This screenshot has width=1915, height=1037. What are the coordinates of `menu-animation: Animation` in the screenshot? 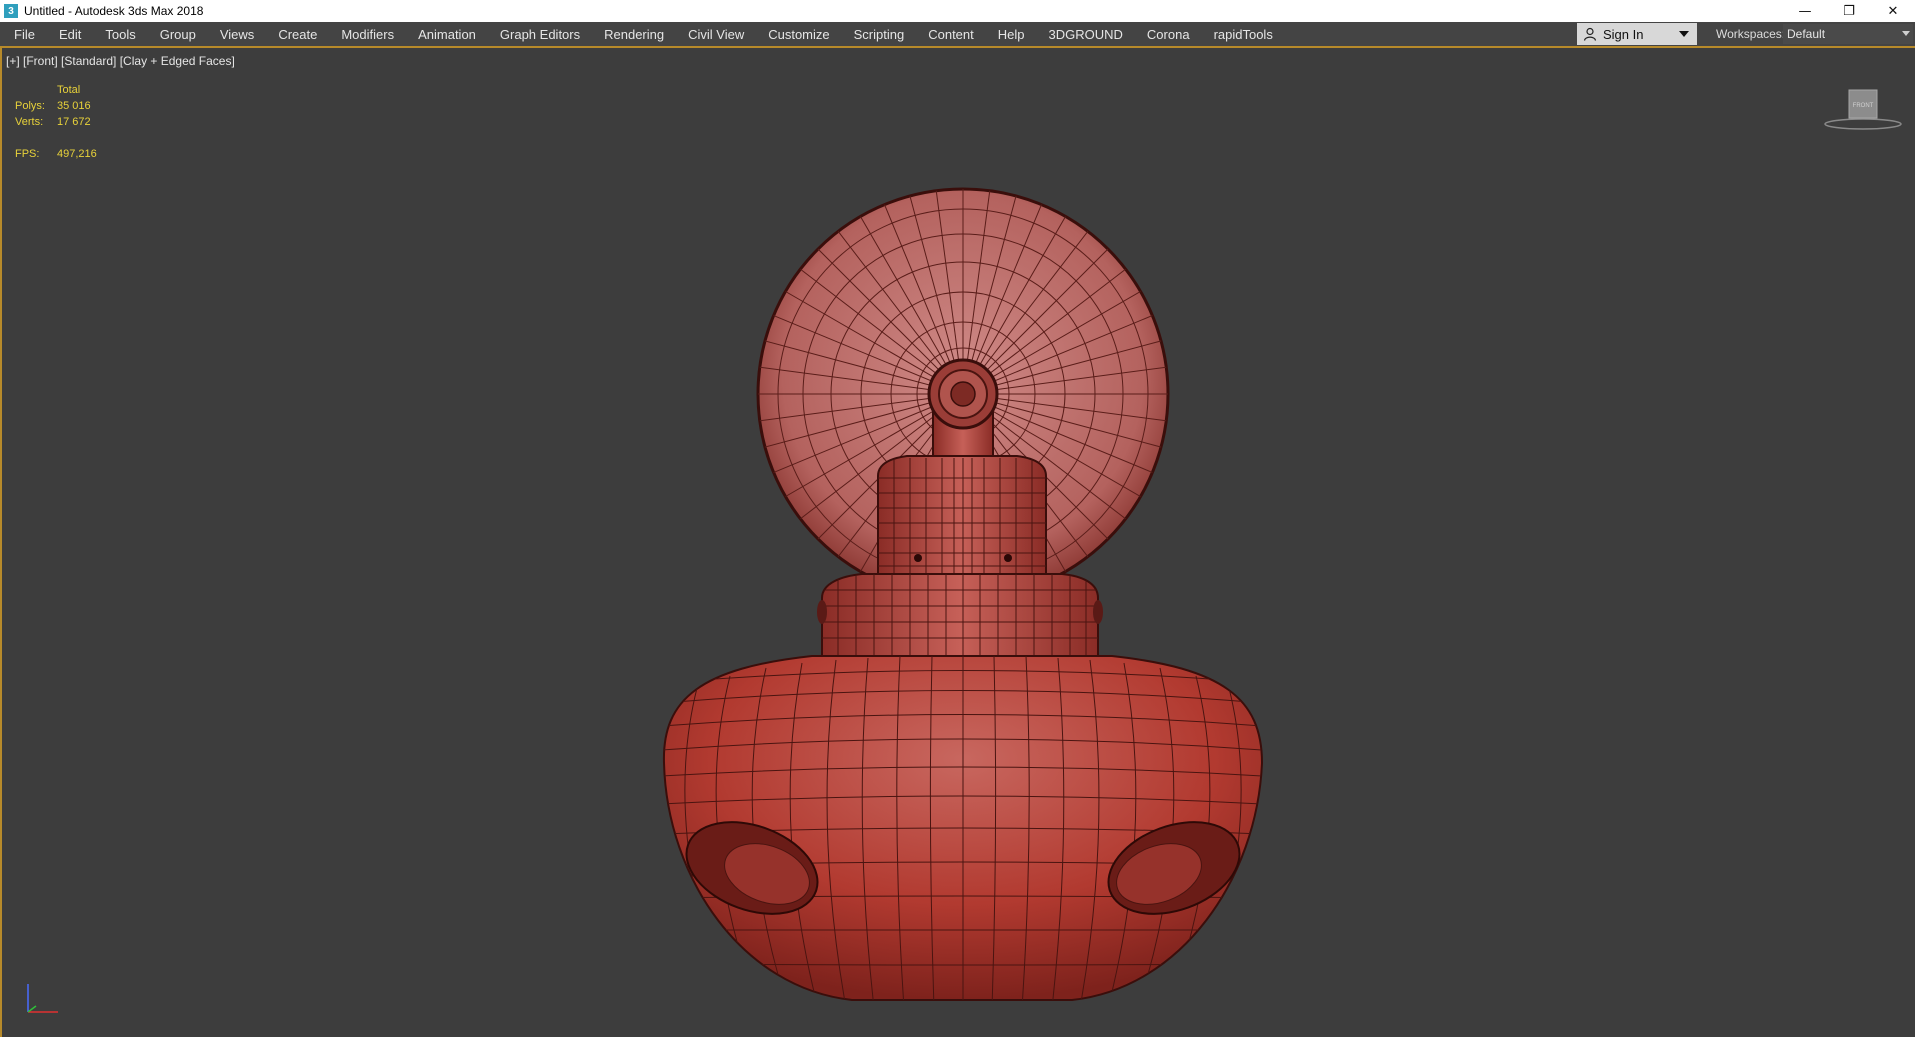 It's located at (447, 34).